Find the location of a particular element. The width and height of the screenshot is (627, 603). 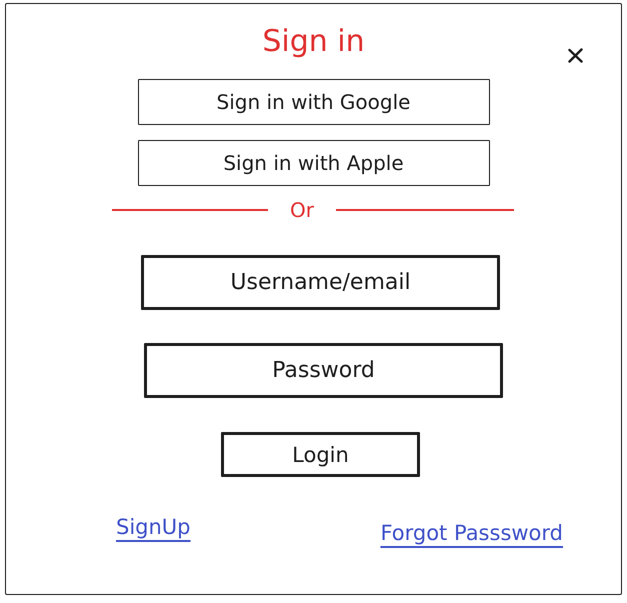

sign-up-link: SignUp is located at coordinates (153, 527).